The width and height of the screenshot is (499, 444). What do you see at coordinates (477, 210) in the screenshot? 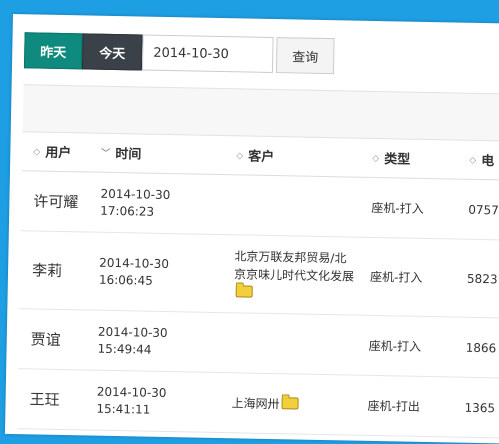
I see `phone-cell: 0757` at bounding box center [477, 210].